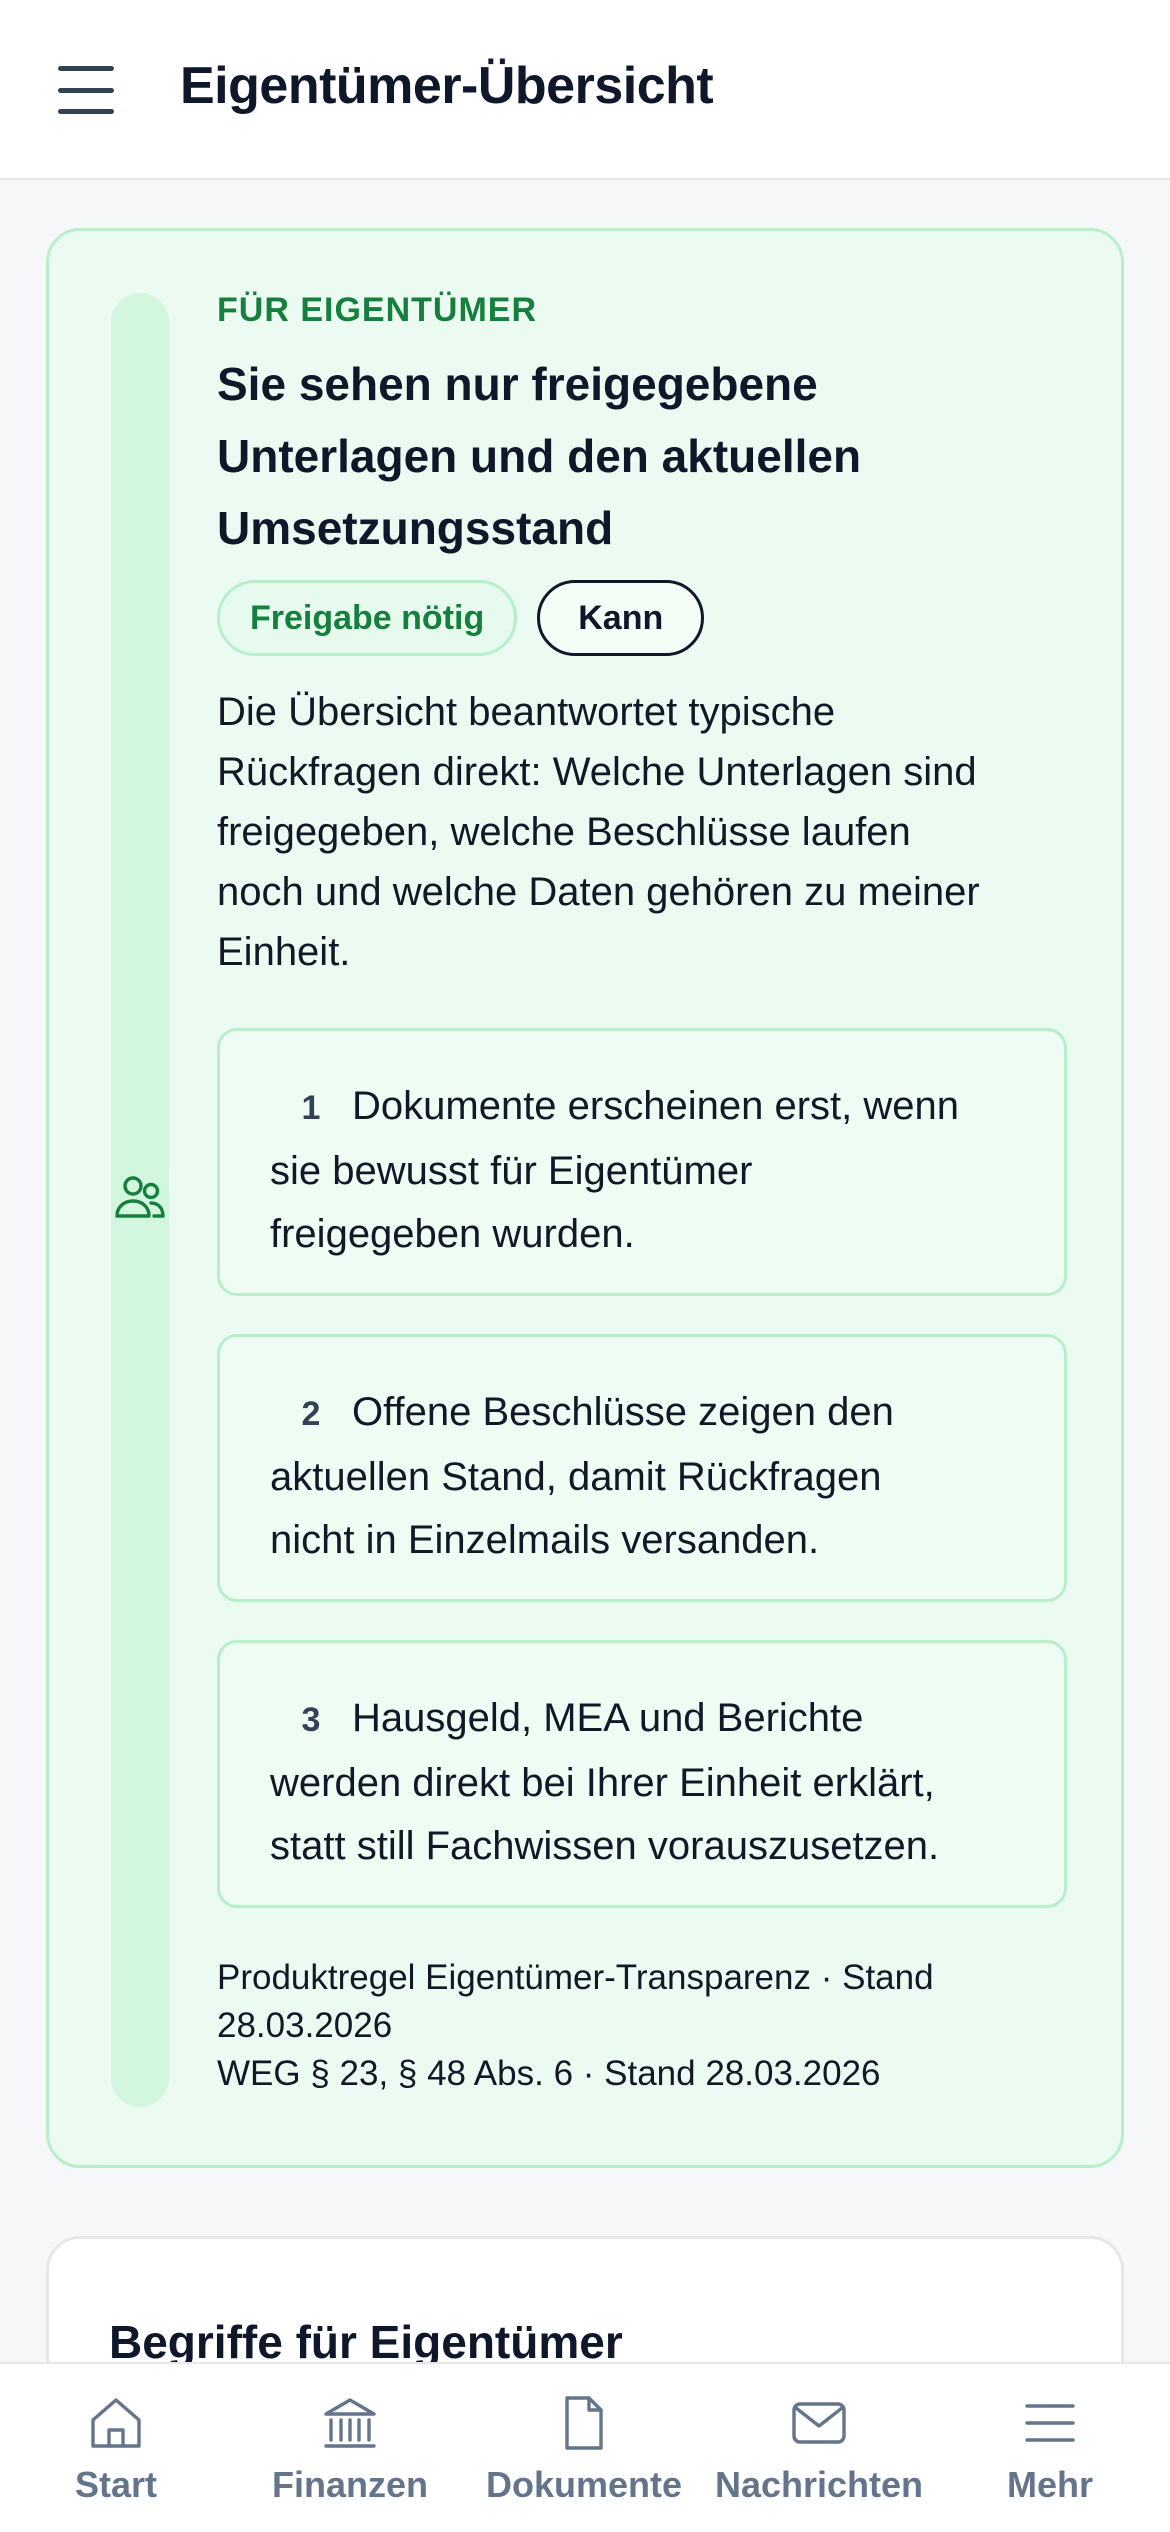 This screenshot has width=1170, height=2532. Describe the element at coordinates (584, 2423) in the screenshot. I see `document-icon` at that location.